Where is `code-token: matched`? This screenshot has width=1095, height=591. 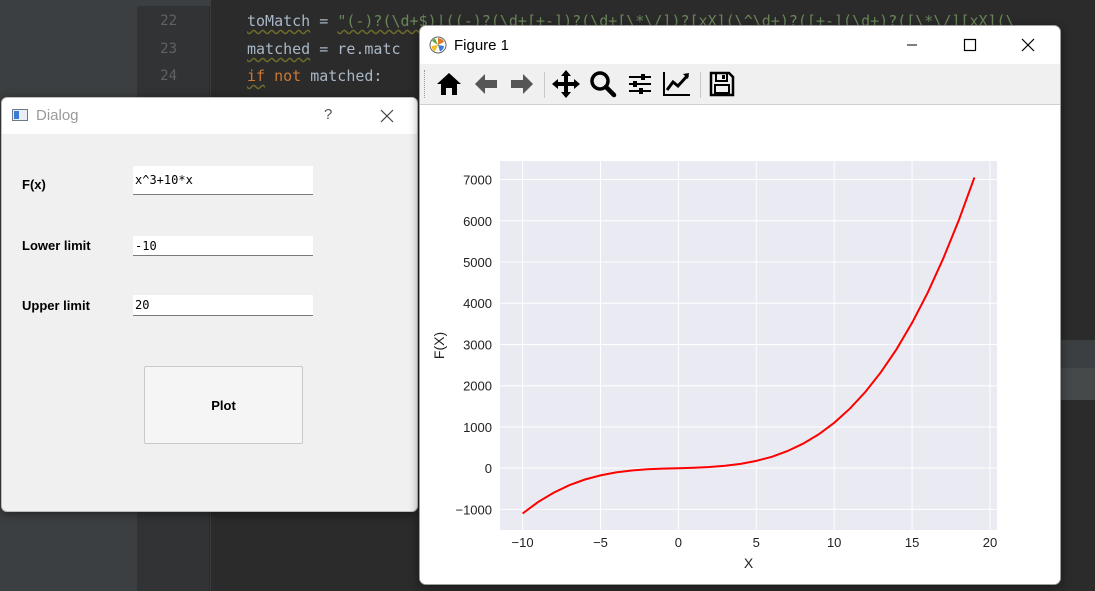 code-token: matched is located at coordinates (279, 49).